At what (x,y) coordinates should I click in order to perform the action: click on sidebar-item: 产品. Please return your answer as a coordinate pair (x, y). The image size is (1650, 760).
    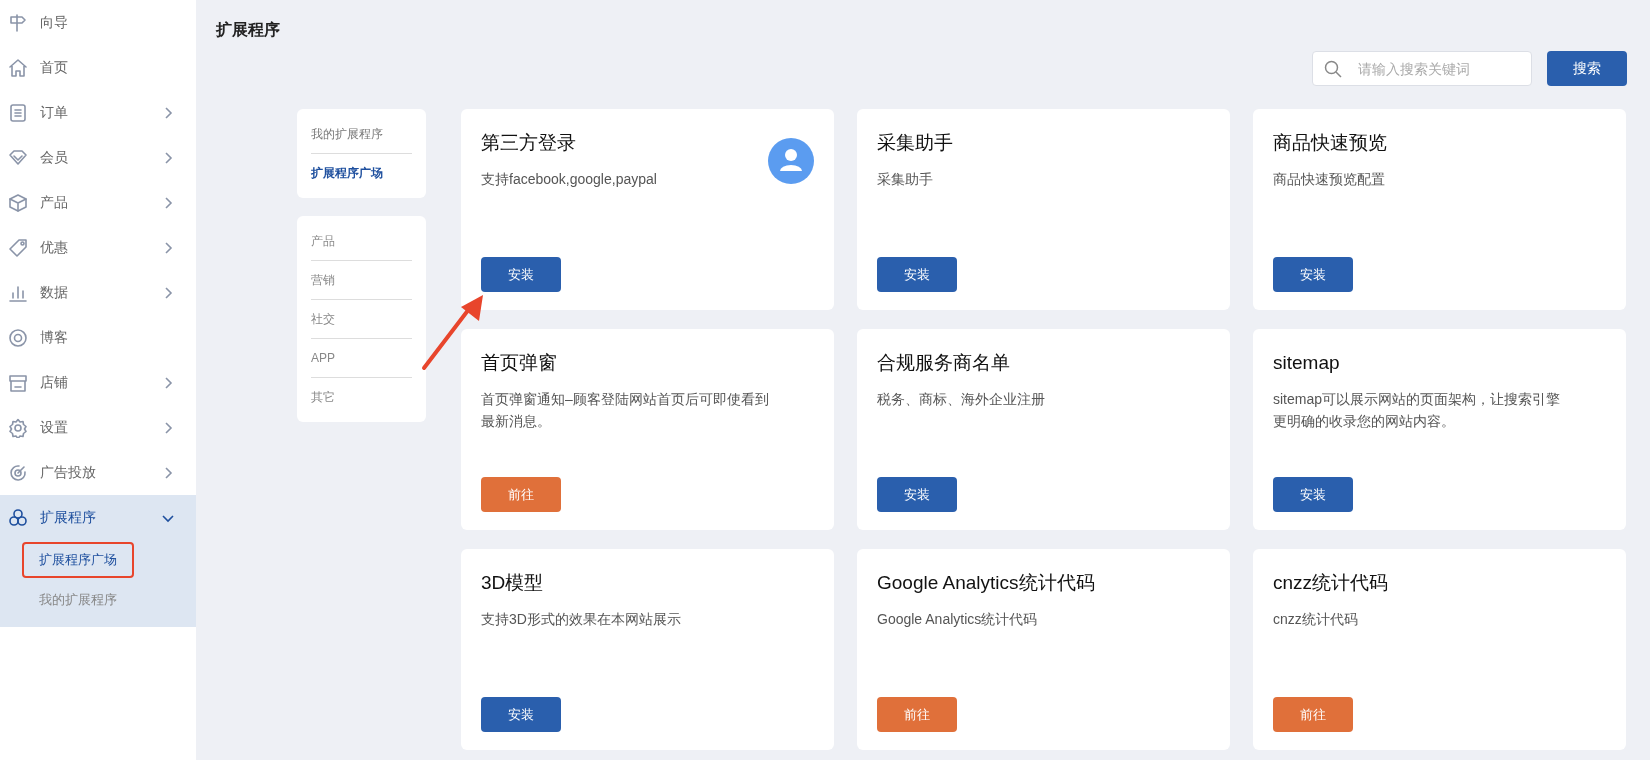
    Looking at the image, I should click on (98, 202).